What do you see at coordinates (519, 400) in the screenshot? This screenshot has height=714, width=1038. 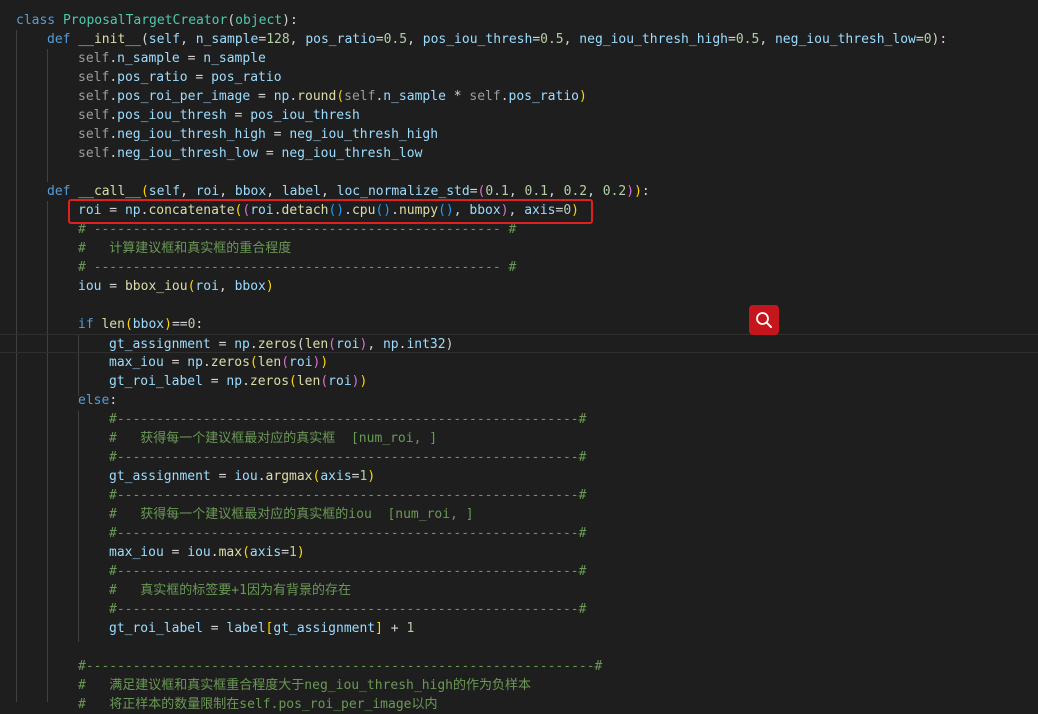 I see `code-line: else:` at bounding box center [519, 400].